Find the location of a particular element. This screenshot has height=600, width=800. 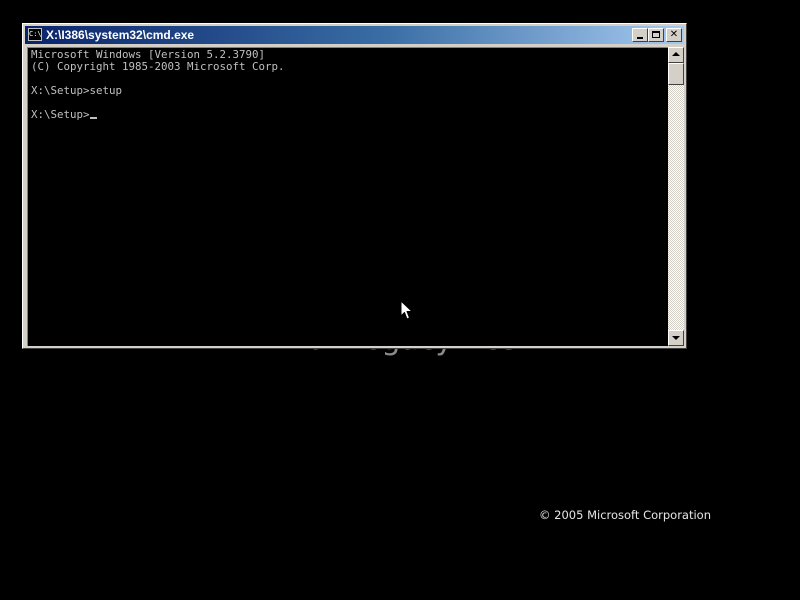

vertical-scrollbar is located at coordinates (676, 196).